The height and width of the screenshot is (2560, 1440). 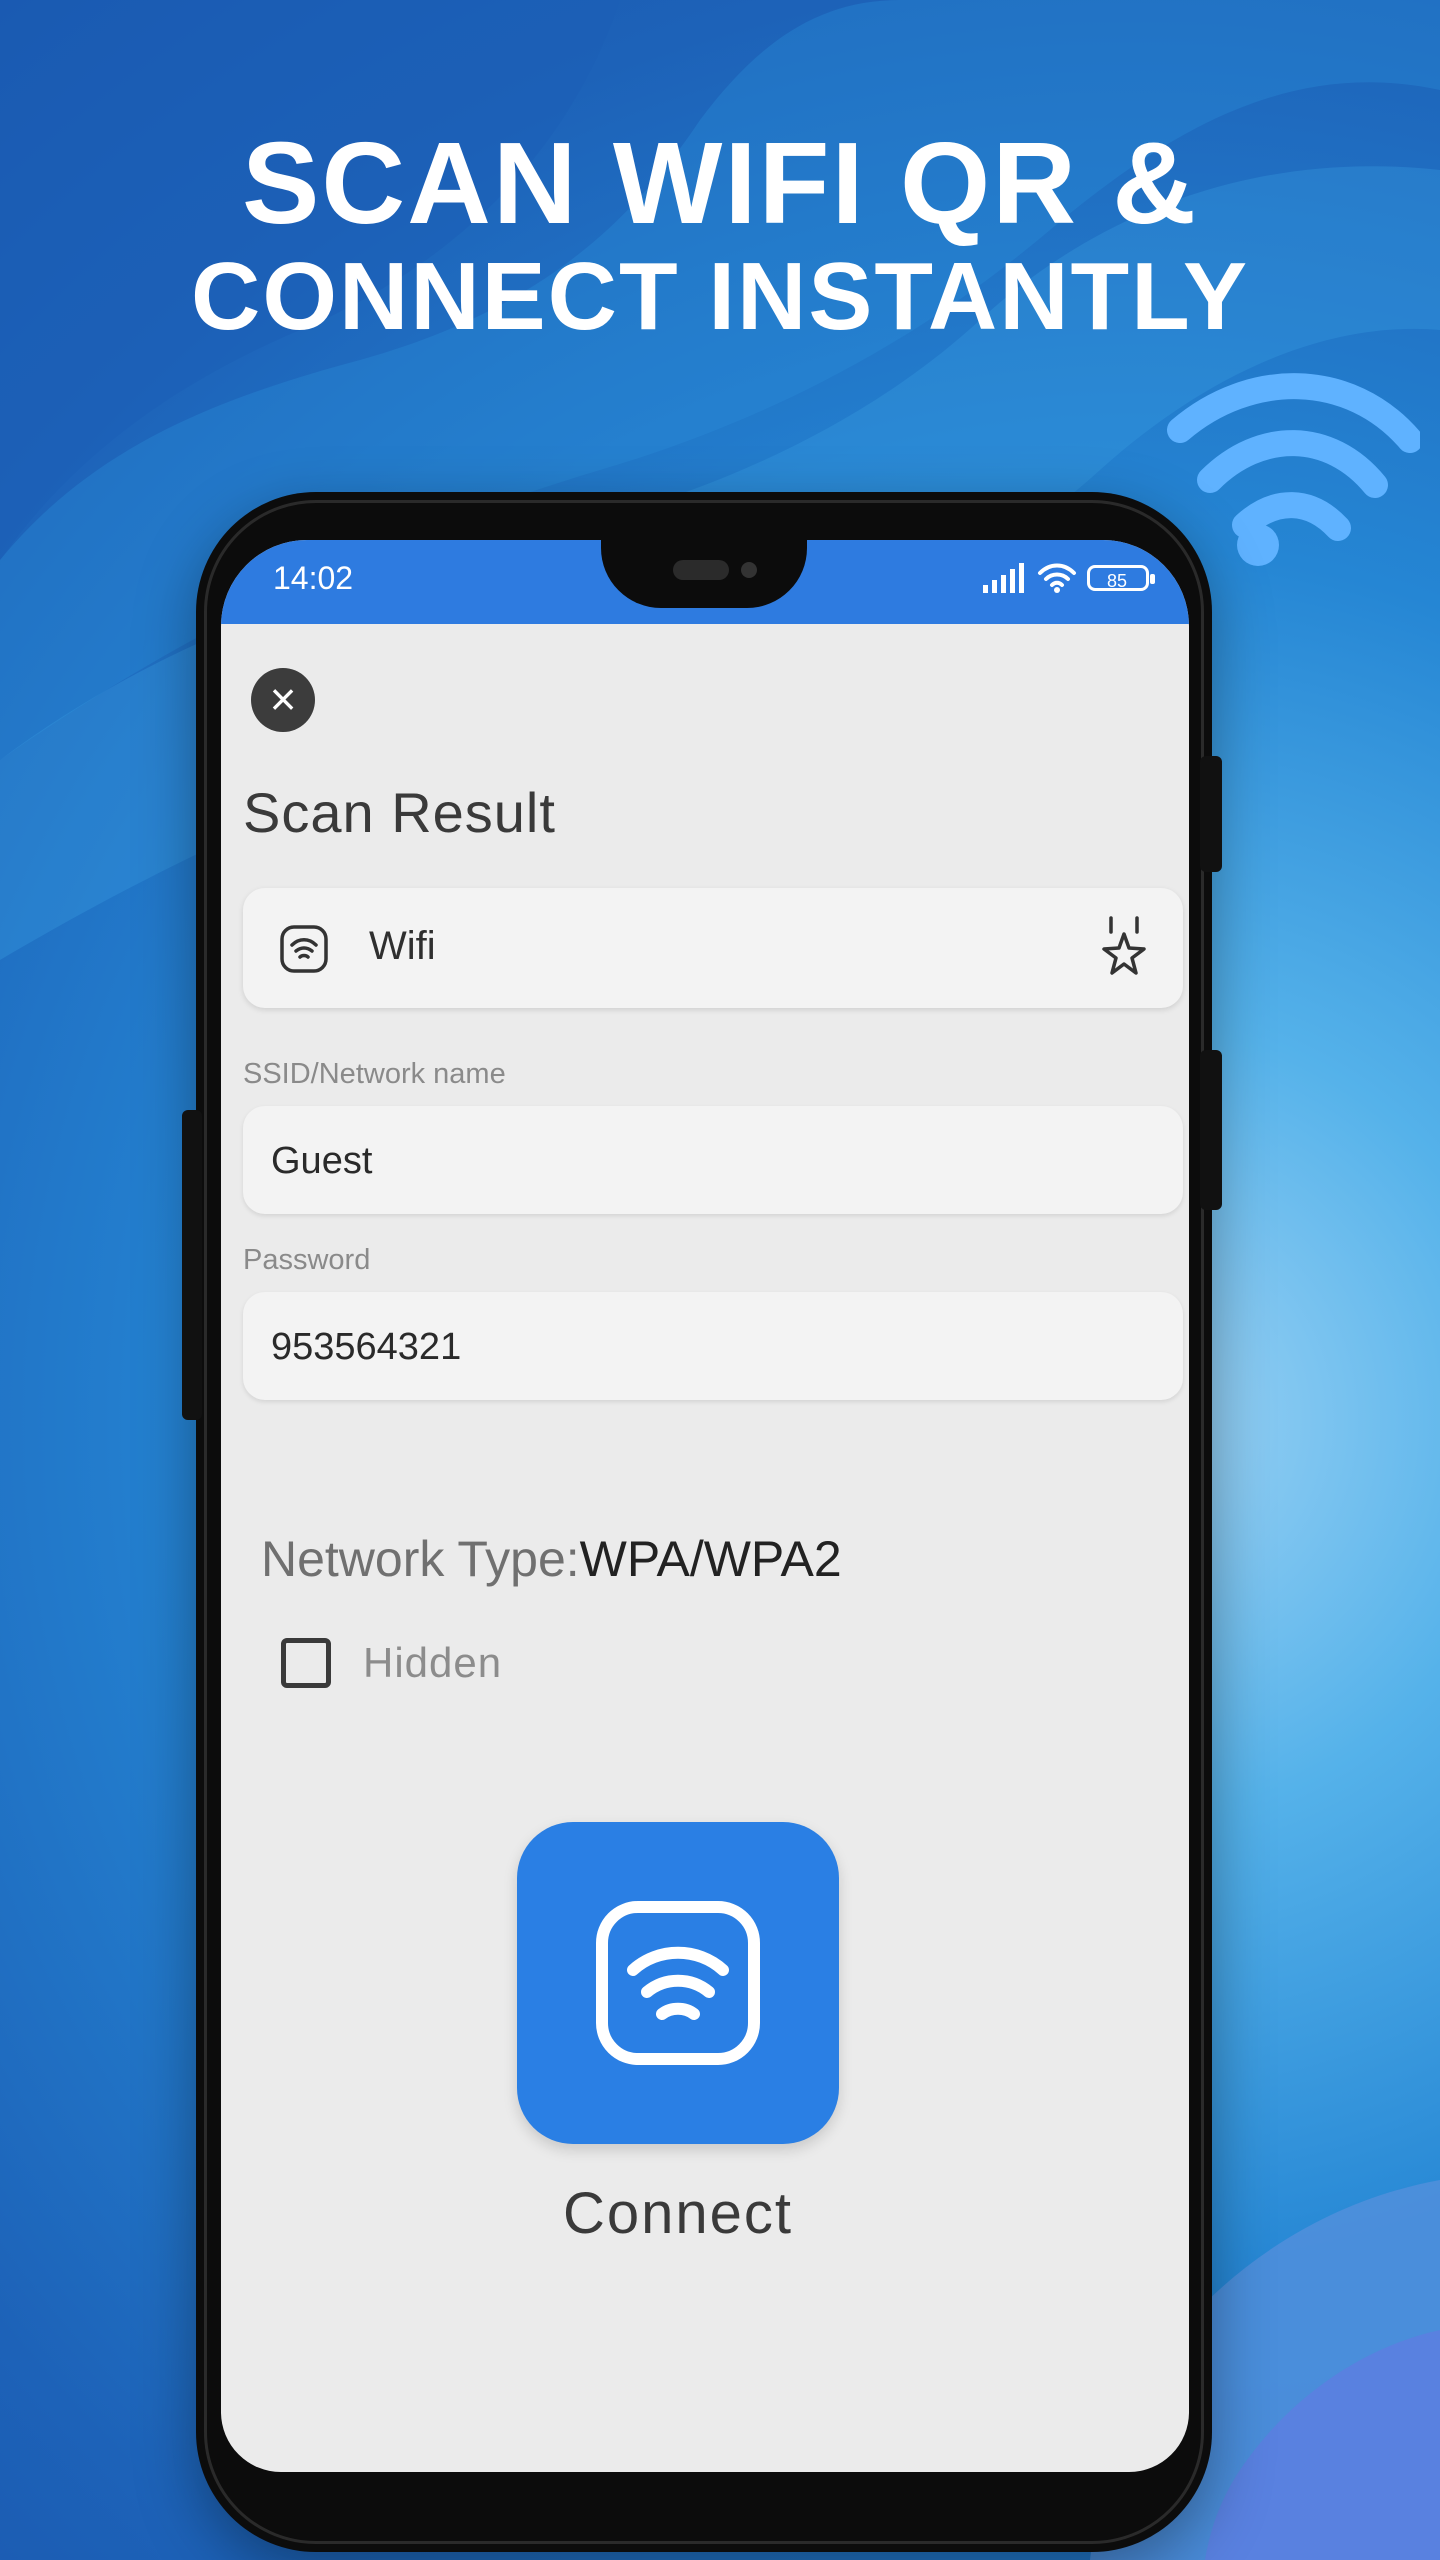 I want to click on password-field: 953564321, so click(x=713, y=1346).